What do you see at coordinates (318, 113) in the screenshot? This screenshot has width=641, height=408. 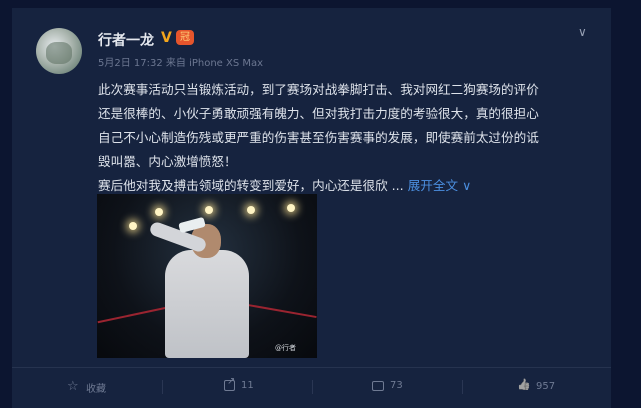 I see `post-text-line: 还是很棒的、小伙子勇敢顽强有魄力、但对我打击力度的考验很大，真的很担心` at bounding box center [318, 113].